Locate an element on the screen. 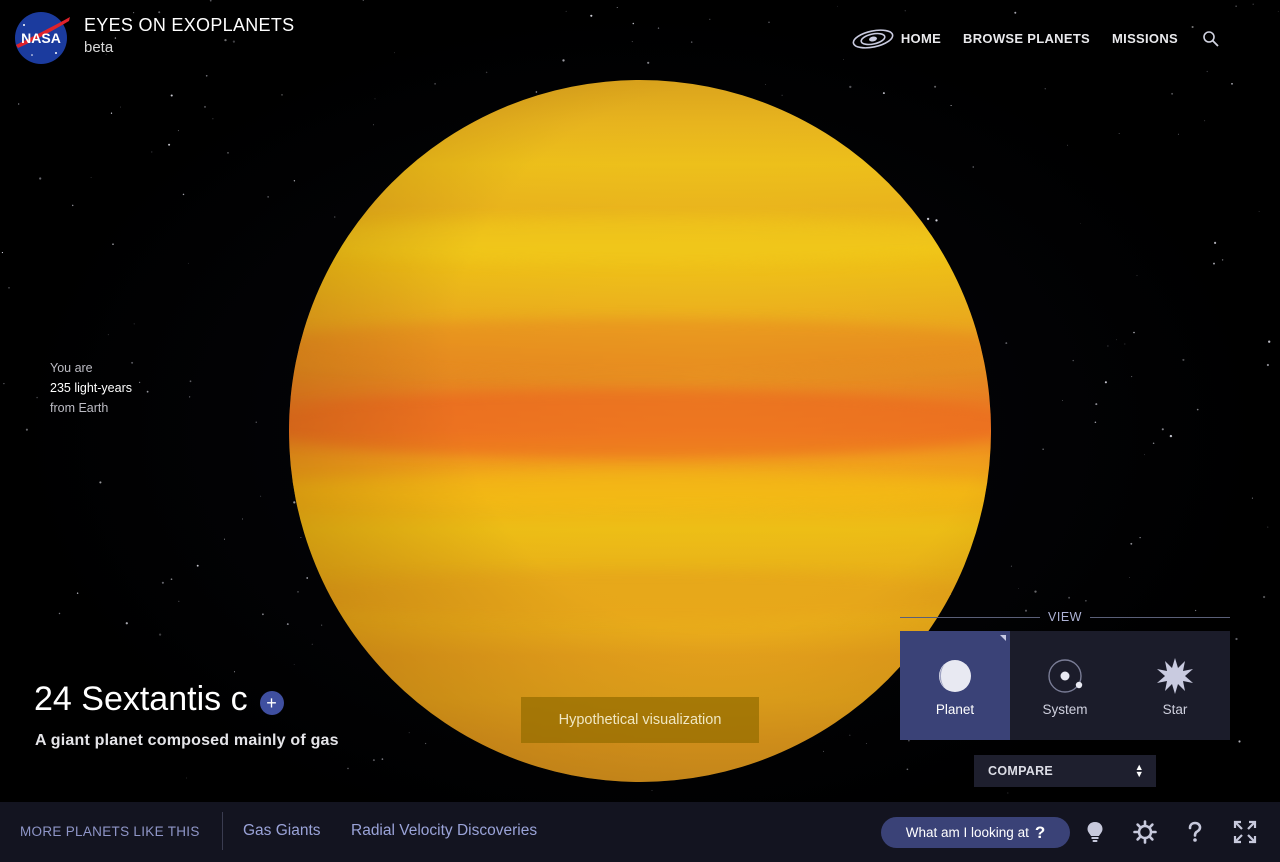 This screenshot has height=862, width=1280. fullscreen-icon is located at coordinates (1245, 832).